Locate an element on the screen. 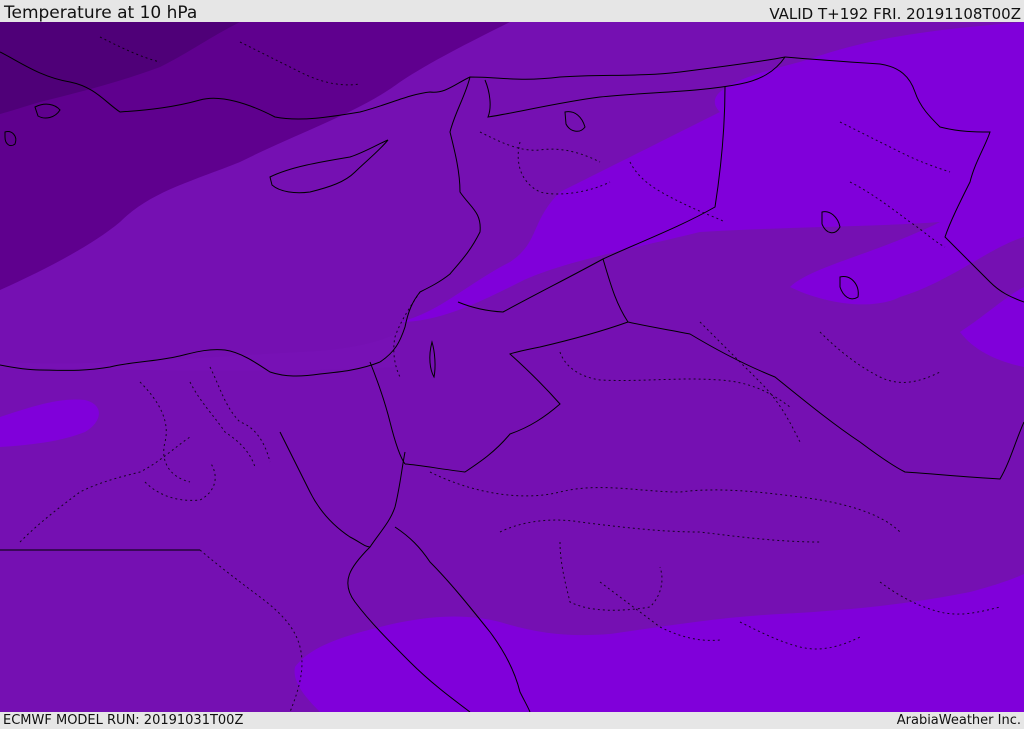 Image resolution: width=1024 pixels, height=729 pixels. model-run-label: ECMWF MODEL RUN: 20191031T00Z is located at coordinates (123, 720).